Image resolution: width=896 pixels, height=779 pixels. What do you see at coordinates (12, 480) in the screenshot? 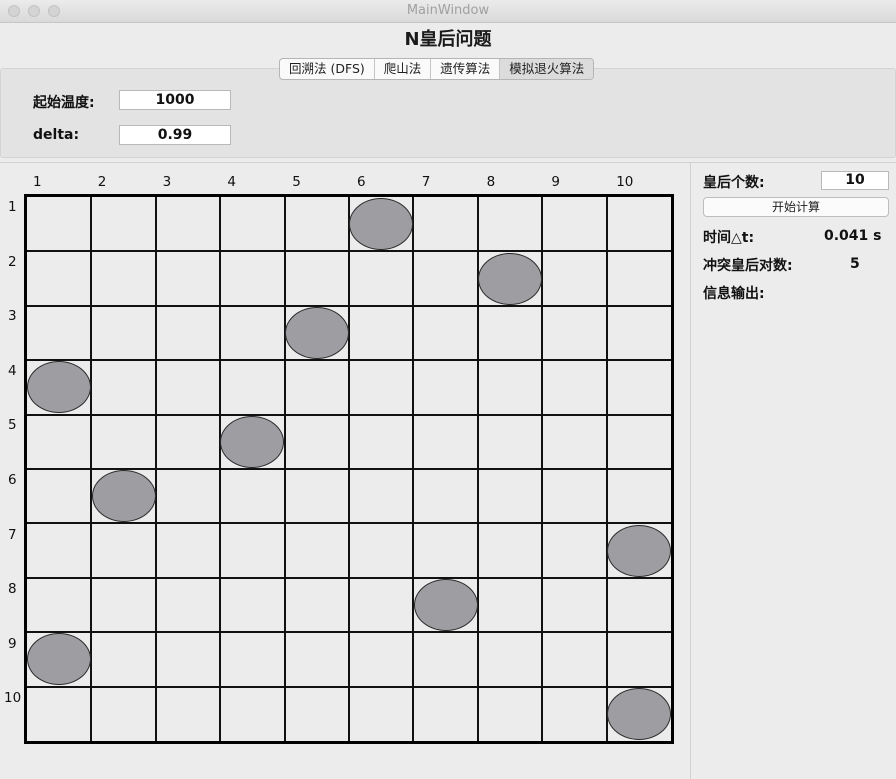
I see `row-label: 6` at bounding box center [12, 480].